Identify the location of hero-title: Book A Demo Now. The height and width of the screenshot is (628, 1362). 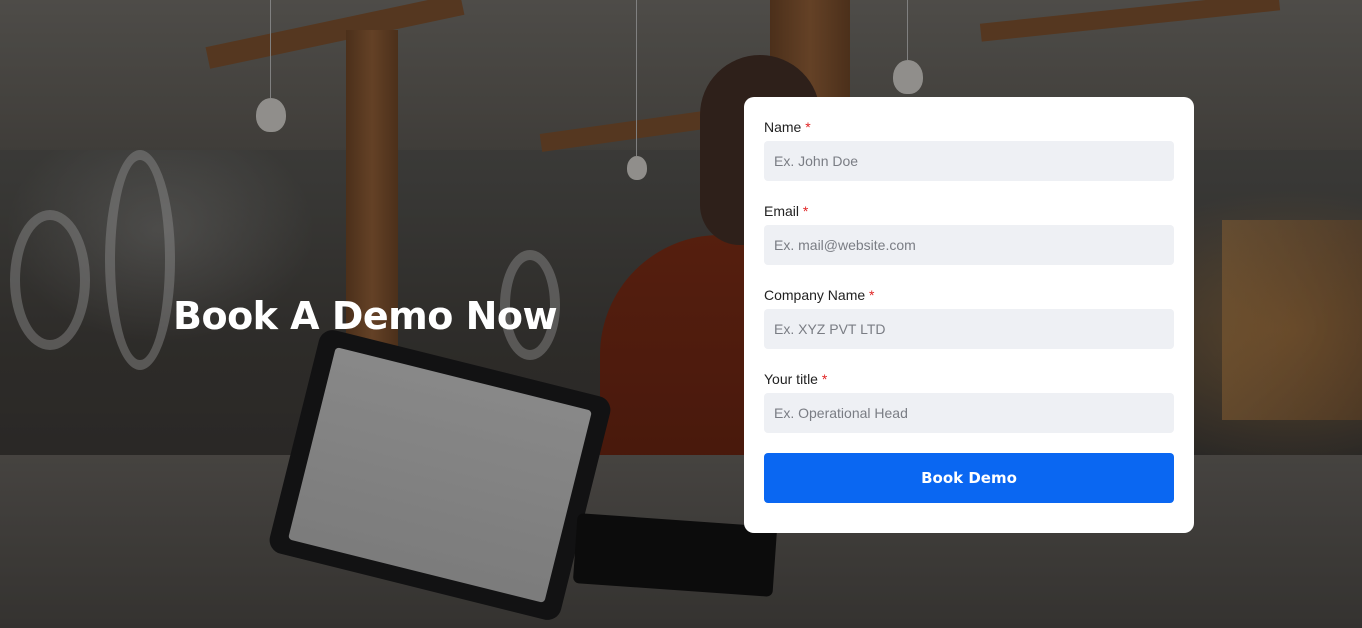
(365, 316).